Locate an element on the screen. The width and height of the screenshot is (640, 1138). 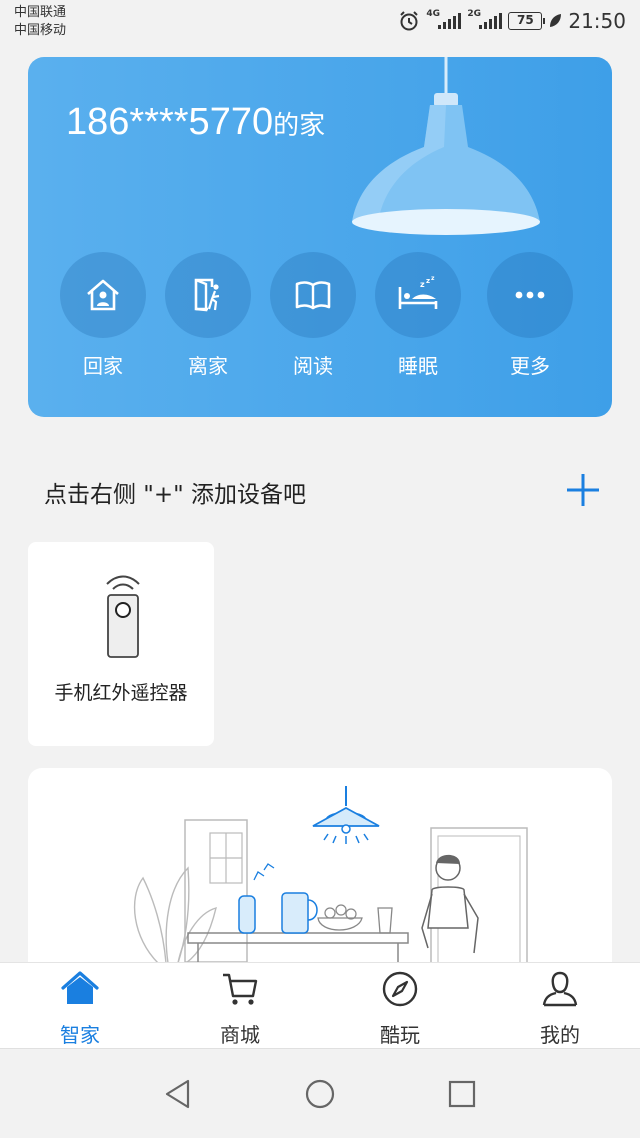
home-icon is located at coordinates (80, 987).